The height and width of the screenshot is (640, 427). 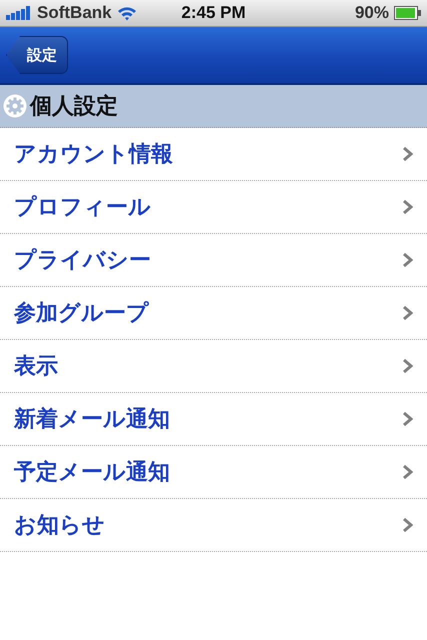 I want to click on settings-item: 表示, so click(x=213, y=366).